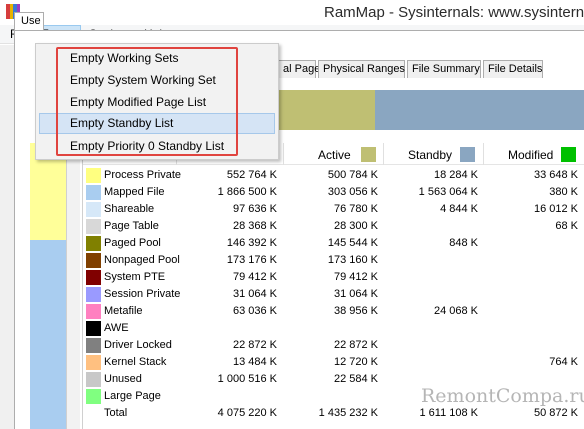  What do you see at coordinates (355, 209) in the screenshot?
I see `cell-active: 76 780 K` at bounding box center [355, 209].